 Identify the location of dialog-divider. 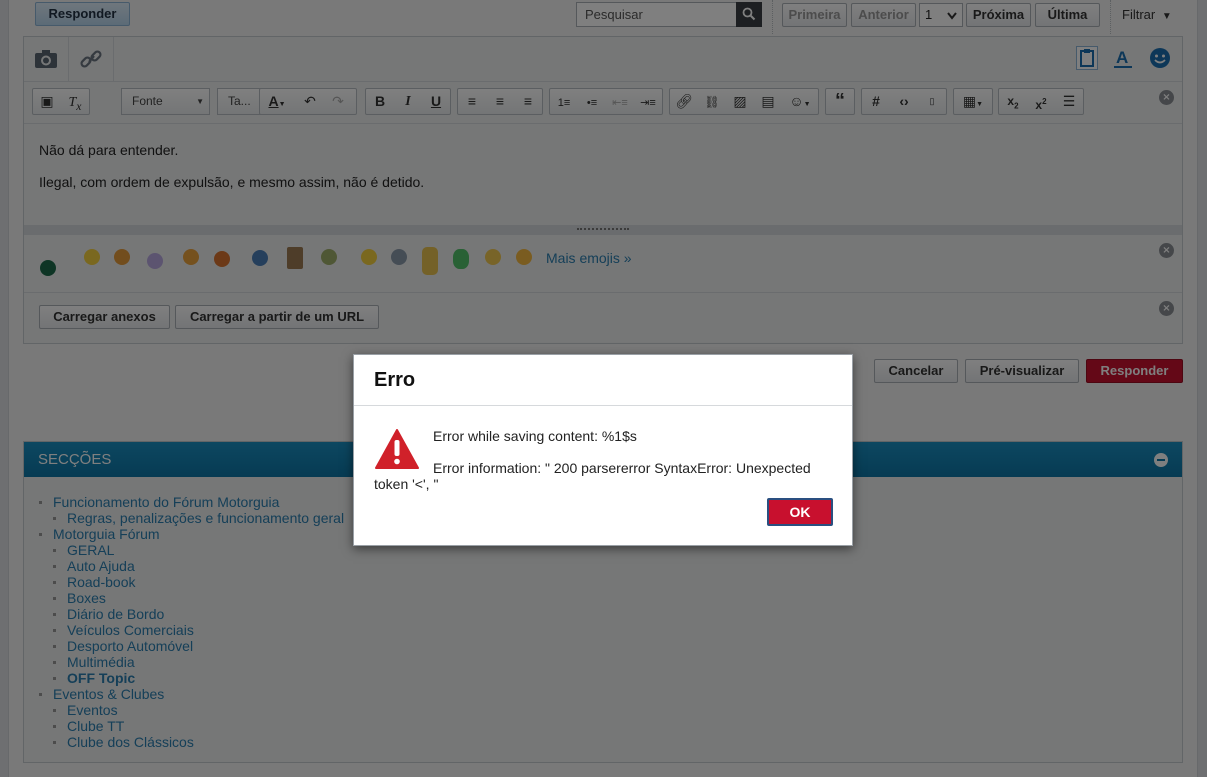
(603, 405).